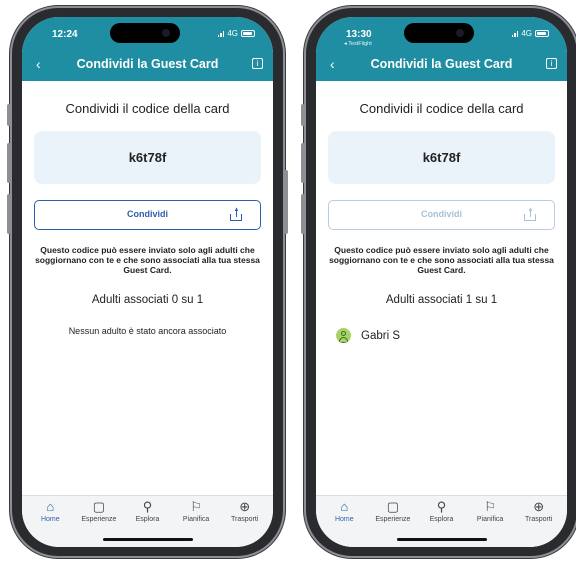  Describe the element at coordinates (147, 300) in the screenshot. I see `associated-adults-title: Adulti associati 0 su 1` at that location.